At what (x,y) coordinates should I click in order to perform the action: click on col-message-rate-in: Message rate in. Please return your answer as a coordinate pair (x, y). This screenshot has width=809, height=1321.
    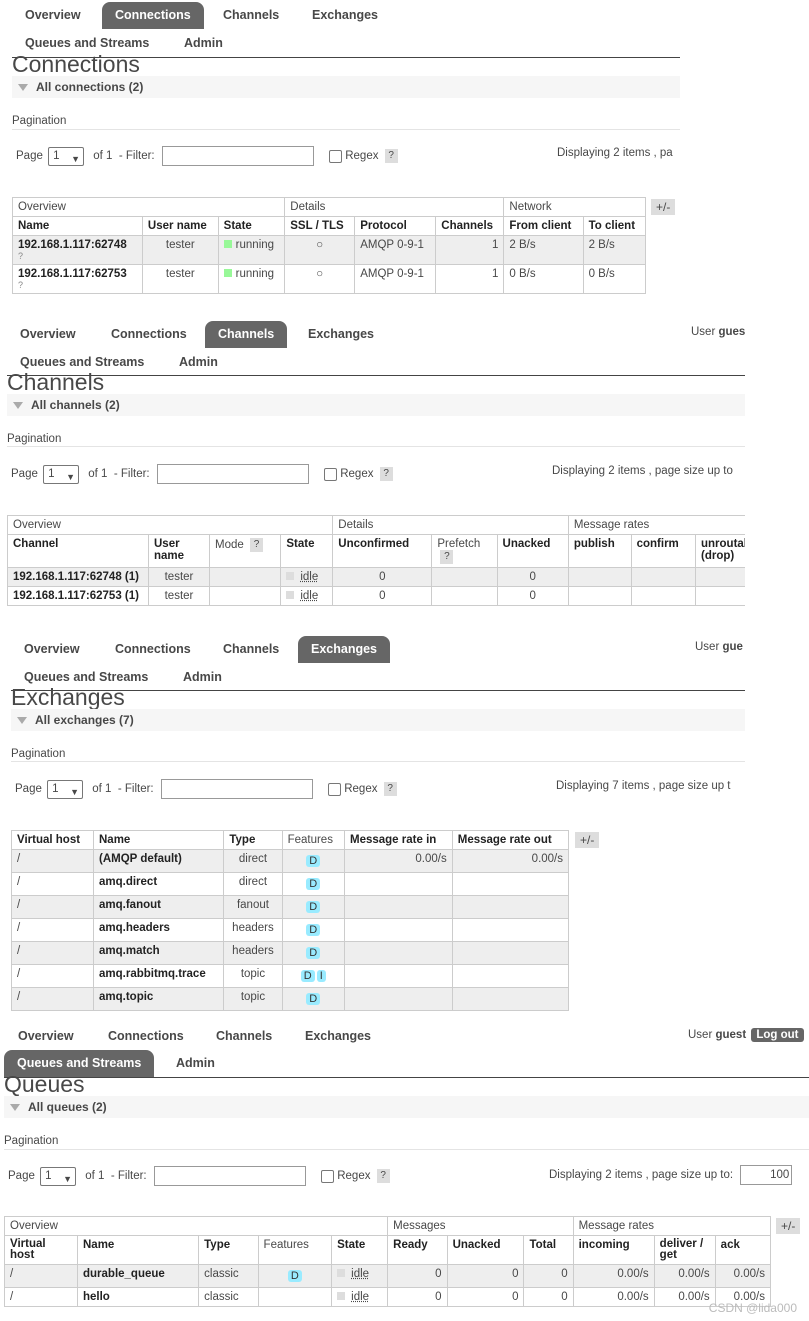
    Looking at the image, I should click on (398, 840).